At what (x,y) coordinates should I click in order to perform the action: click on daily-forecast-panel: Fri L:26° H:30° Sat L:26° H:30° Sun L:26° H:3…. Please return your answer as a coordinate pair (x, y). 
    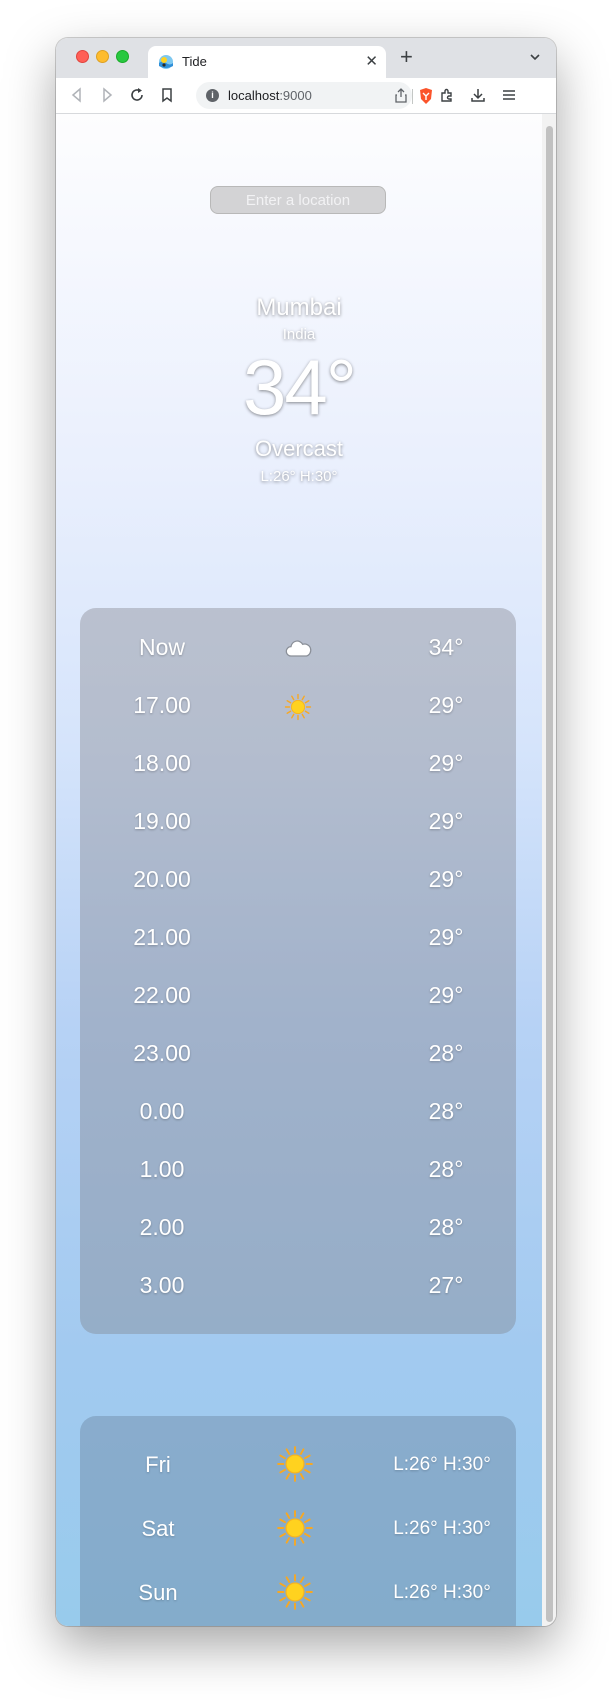
    Looking at the image, I should click on (298, 1521).